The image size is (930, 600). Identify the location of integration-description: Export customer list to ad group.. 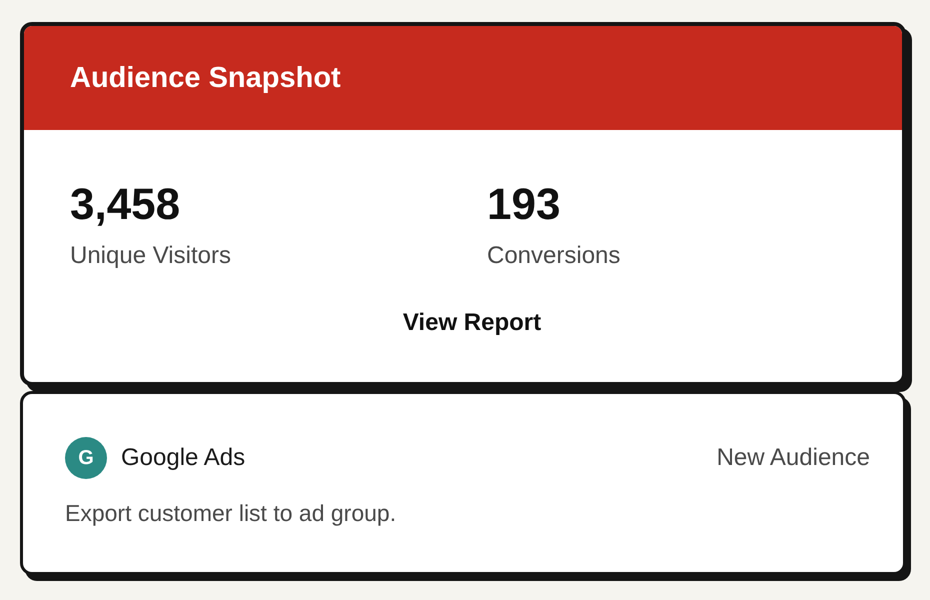
(231, 513).